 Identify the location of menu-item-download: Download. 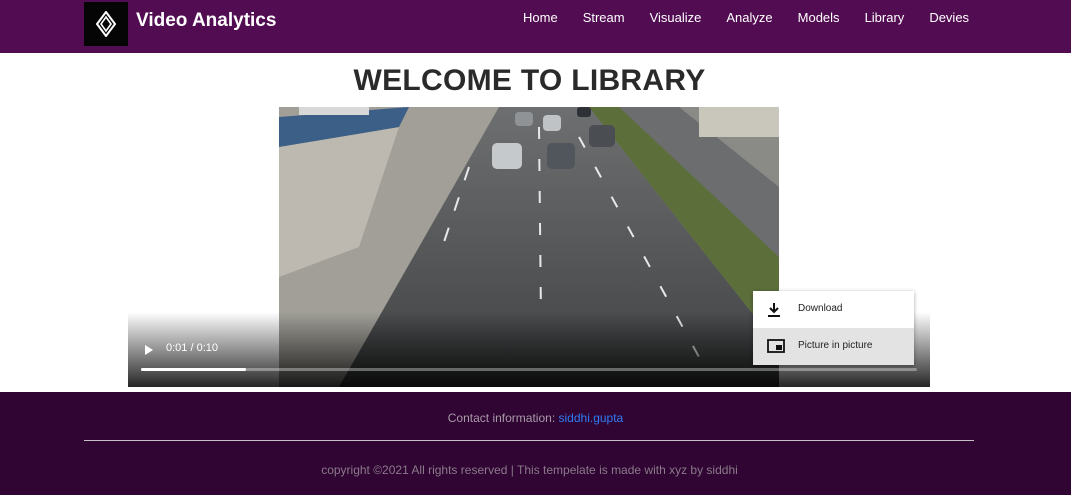
(833, 309).